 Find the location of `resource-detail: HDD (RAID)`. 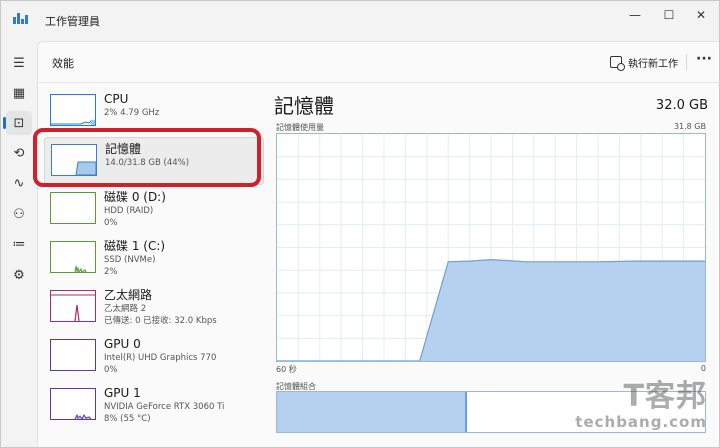

resource-detail: HDD (RAID) is located at coordinates (129, 211).